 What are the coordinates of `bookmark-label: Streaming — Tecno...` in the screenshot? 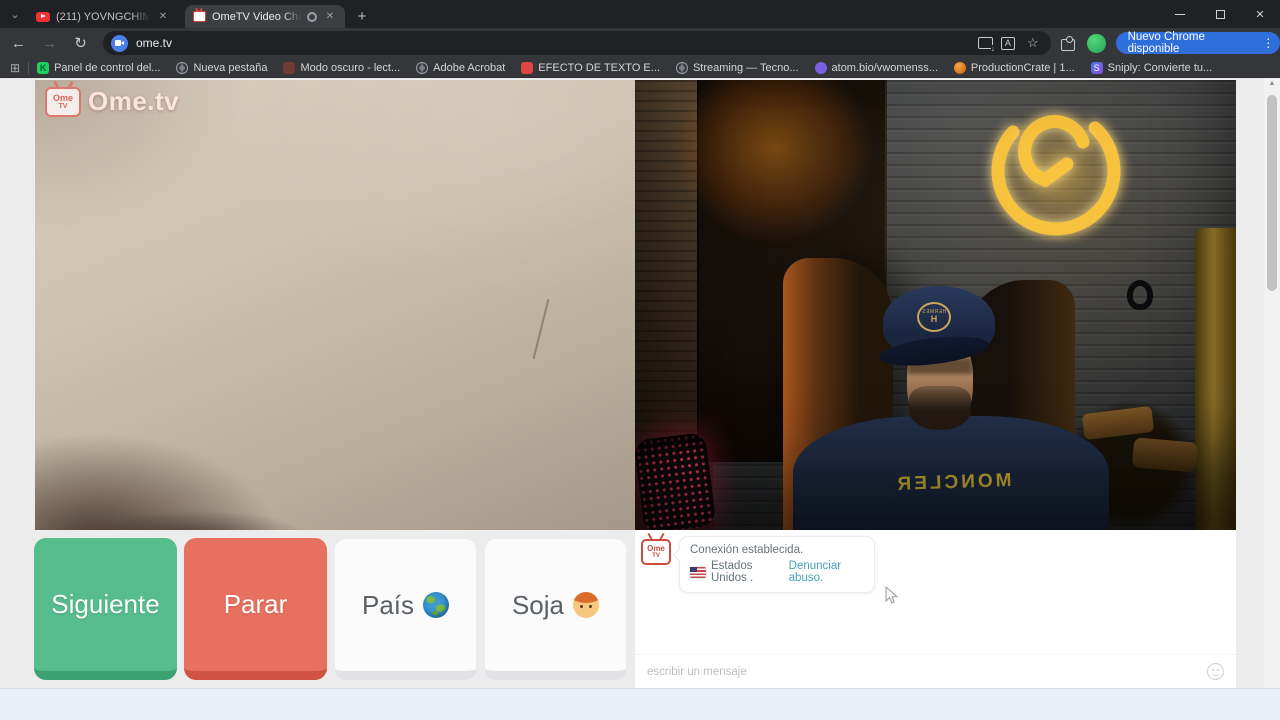 It's located at (745, 67).